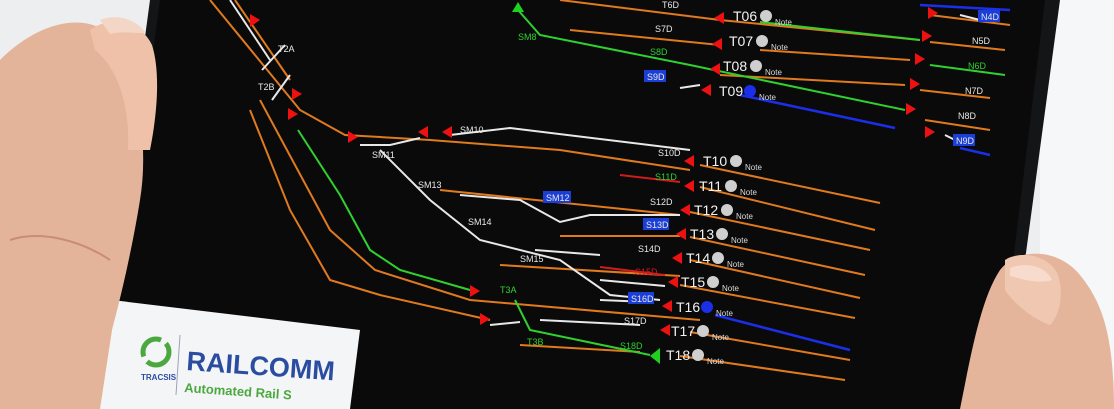 The height and width of the screenshot is (409, 1114). I want to click on train-id: T06, so click(745, 16).